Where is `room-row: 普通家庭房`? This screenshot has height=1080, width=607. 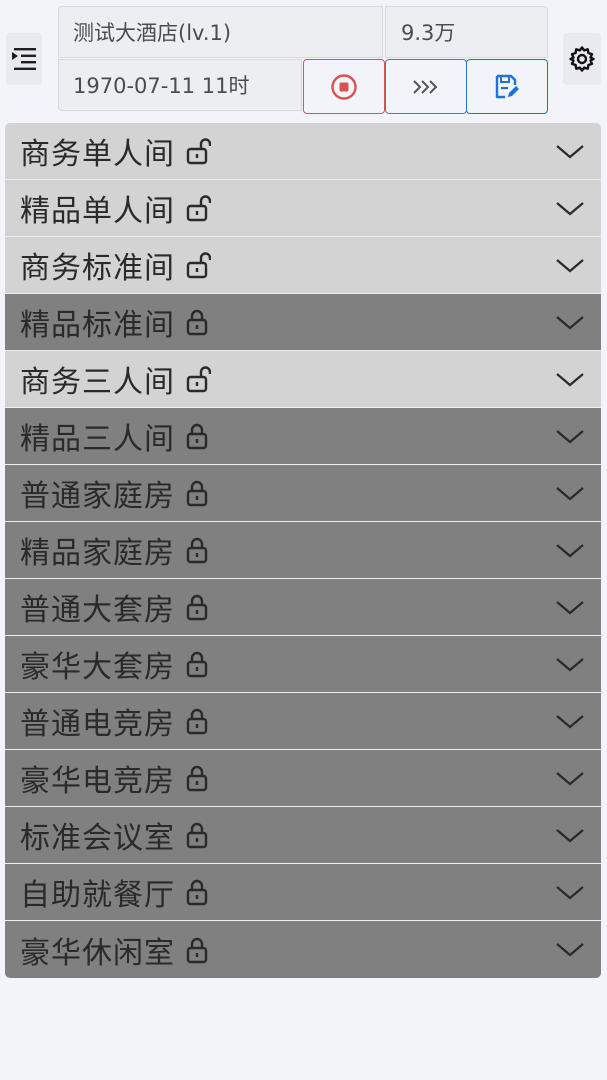
room-row: 普通家庭房 is located at coordinates (303, 493).